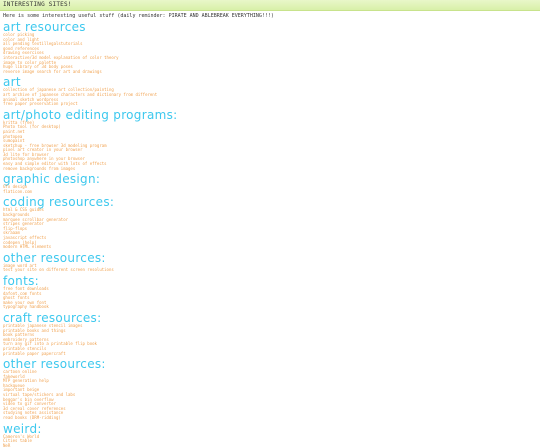 The width and height of the screenshot is (540, 448). Describe the element at coordinates (270, 5) in the screenshot. I see `top-bar: INTERESTING SITES!` at that location.